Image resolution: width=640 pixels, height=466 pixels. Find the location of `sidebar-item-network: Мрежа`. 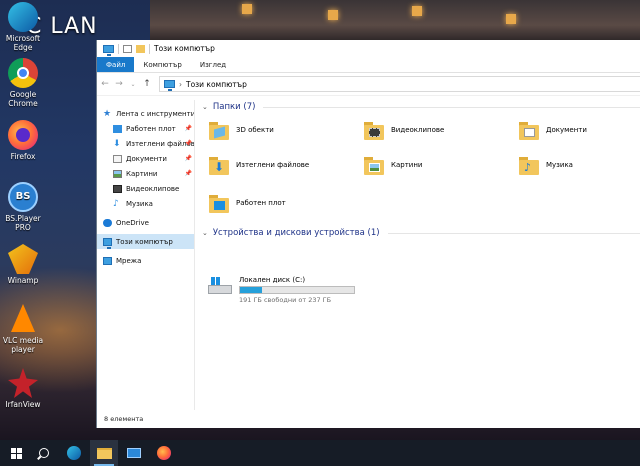

sidebar-item-network: Мрежа is located at coordinates (145, 260).